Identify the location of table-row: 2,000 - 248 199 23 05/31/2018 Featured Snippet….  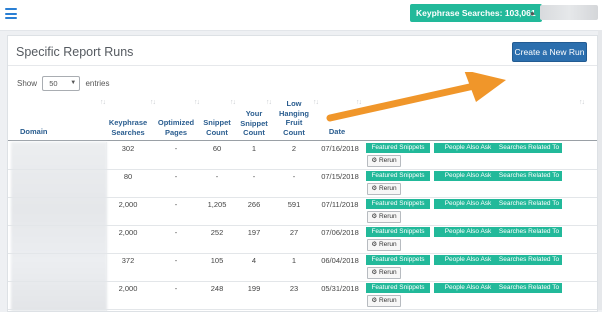
(302, 295).